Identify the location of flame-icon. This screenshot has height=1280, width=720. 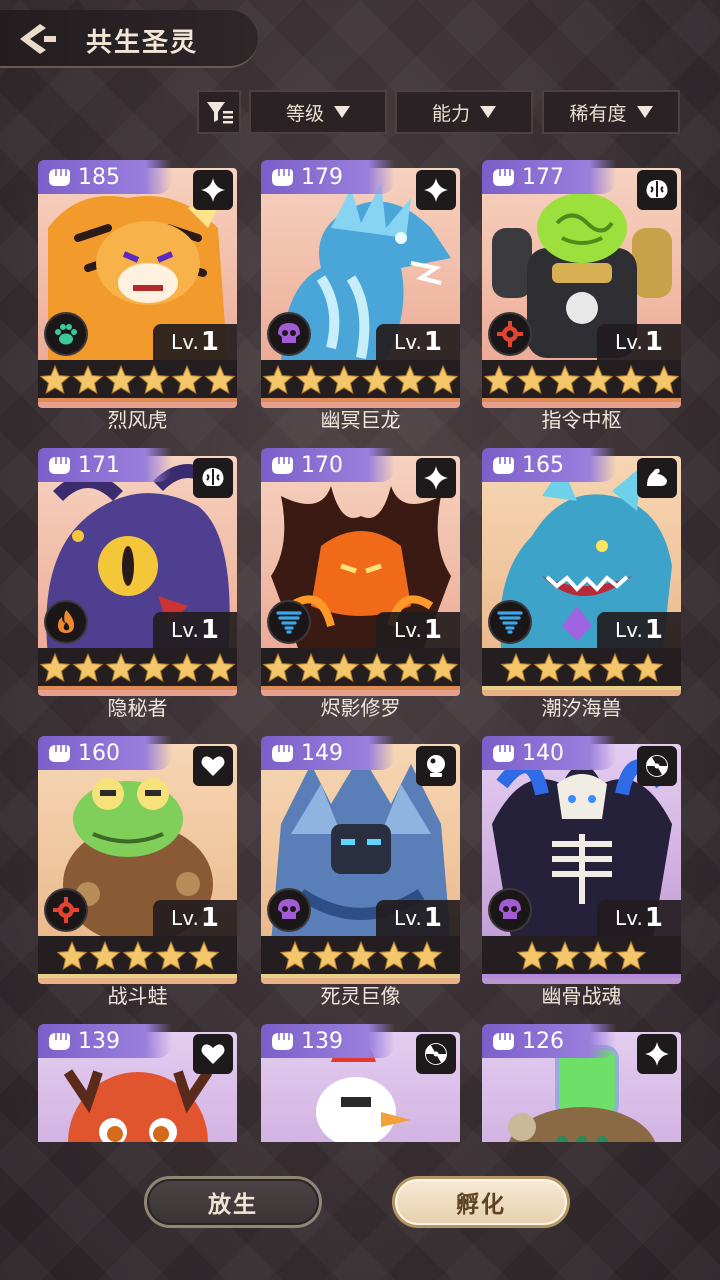
(66, 621).